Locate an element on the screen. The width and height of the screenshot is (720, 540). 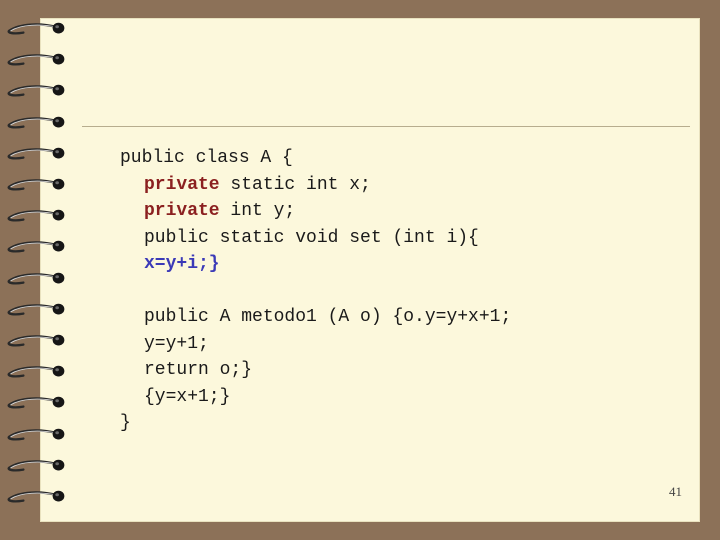
code-line-set-body: x=y+i;} is located at coordinates (182, 264).